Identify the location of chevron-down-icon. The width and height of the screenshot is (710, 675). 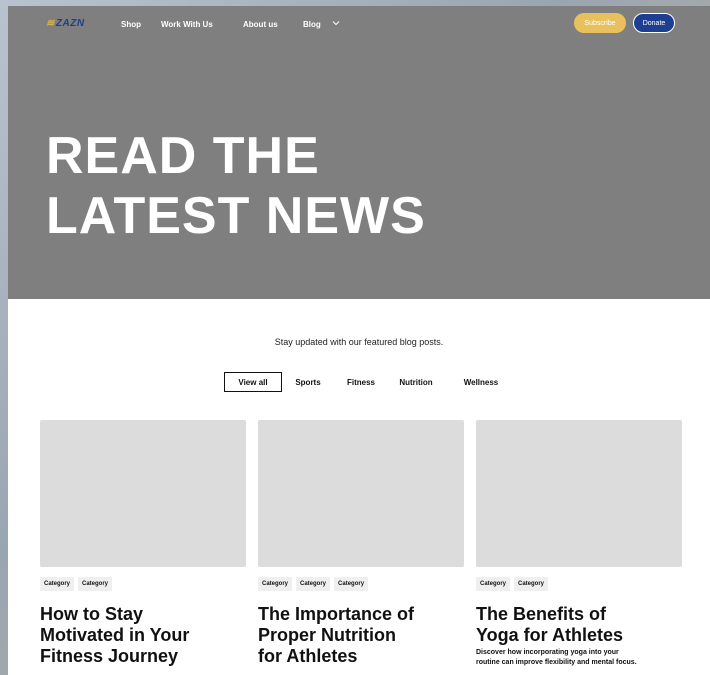
(336, 23).